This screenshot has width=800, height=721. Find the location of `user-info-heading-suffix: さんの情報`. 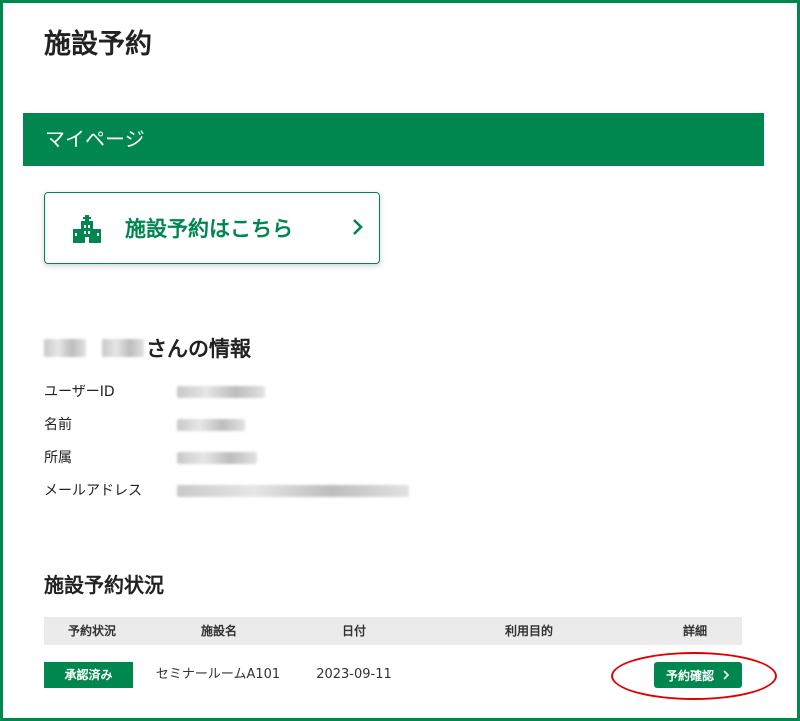

user-info-heading-suffix: さんの情報 is located at coordinates (198, 349).